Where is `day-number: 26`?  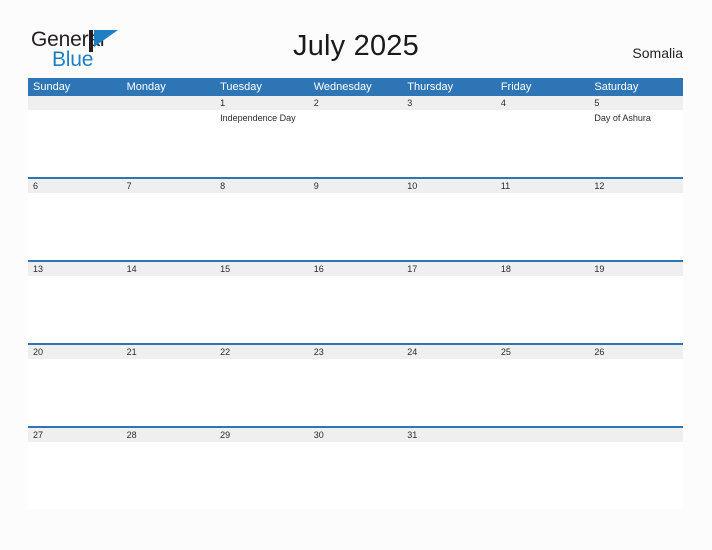
day-number: 26 is located at coordinates (636, 352).